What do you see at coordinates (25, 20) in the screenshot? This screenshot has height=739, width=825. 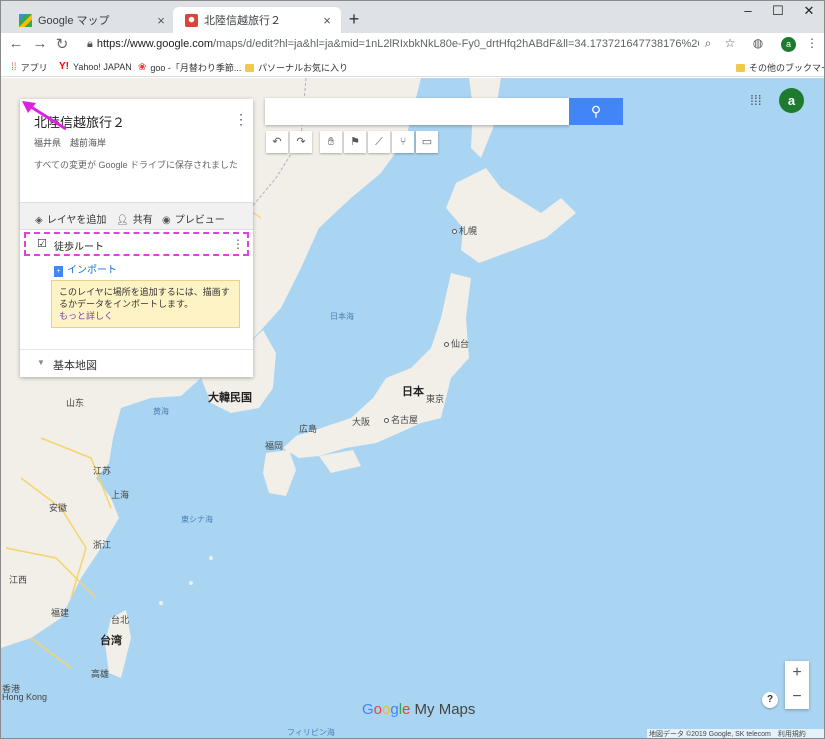 I see `google-maps-favicon-icon` at bounding box center [25, 20].